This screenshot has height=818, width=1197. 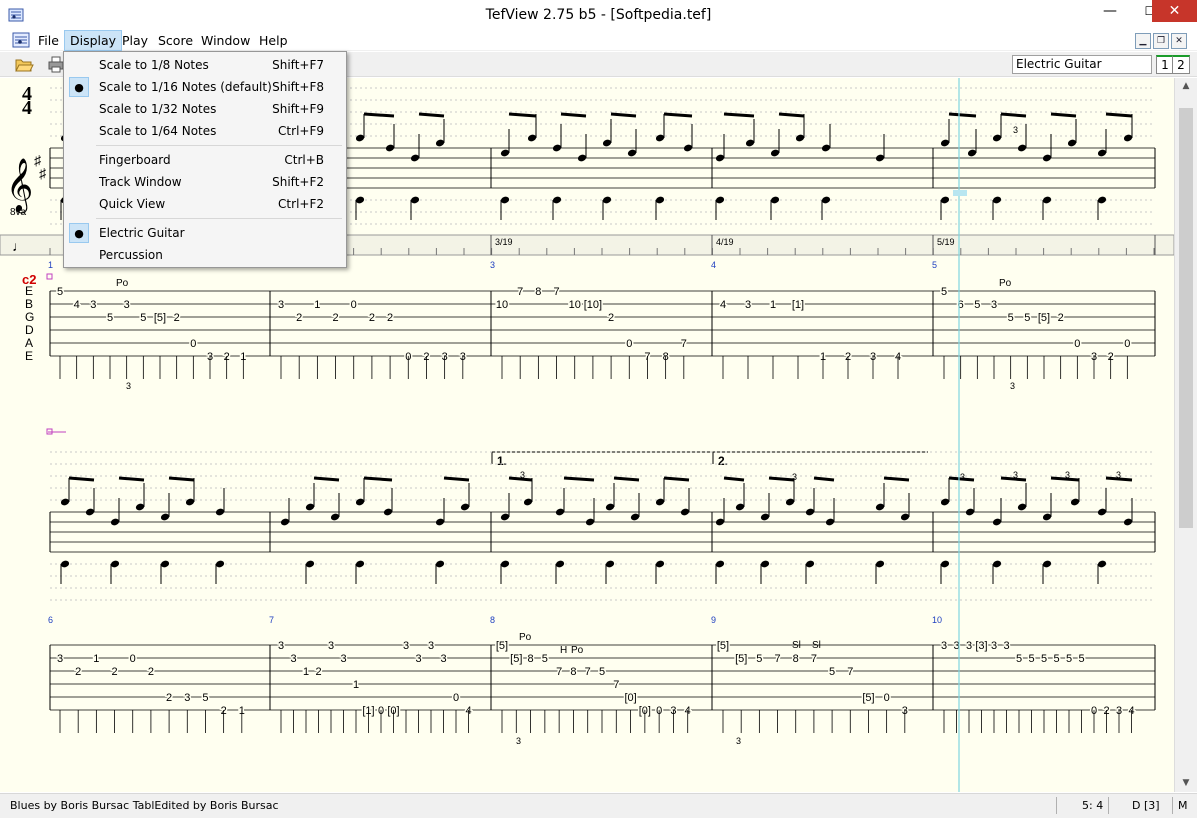 What do you see at coordinates (205, 65) in the screenshot?
I see `menu-item-scale-1-8: Scale to 1/8 Notes Shift+F7` at bounding box center [205, 65].